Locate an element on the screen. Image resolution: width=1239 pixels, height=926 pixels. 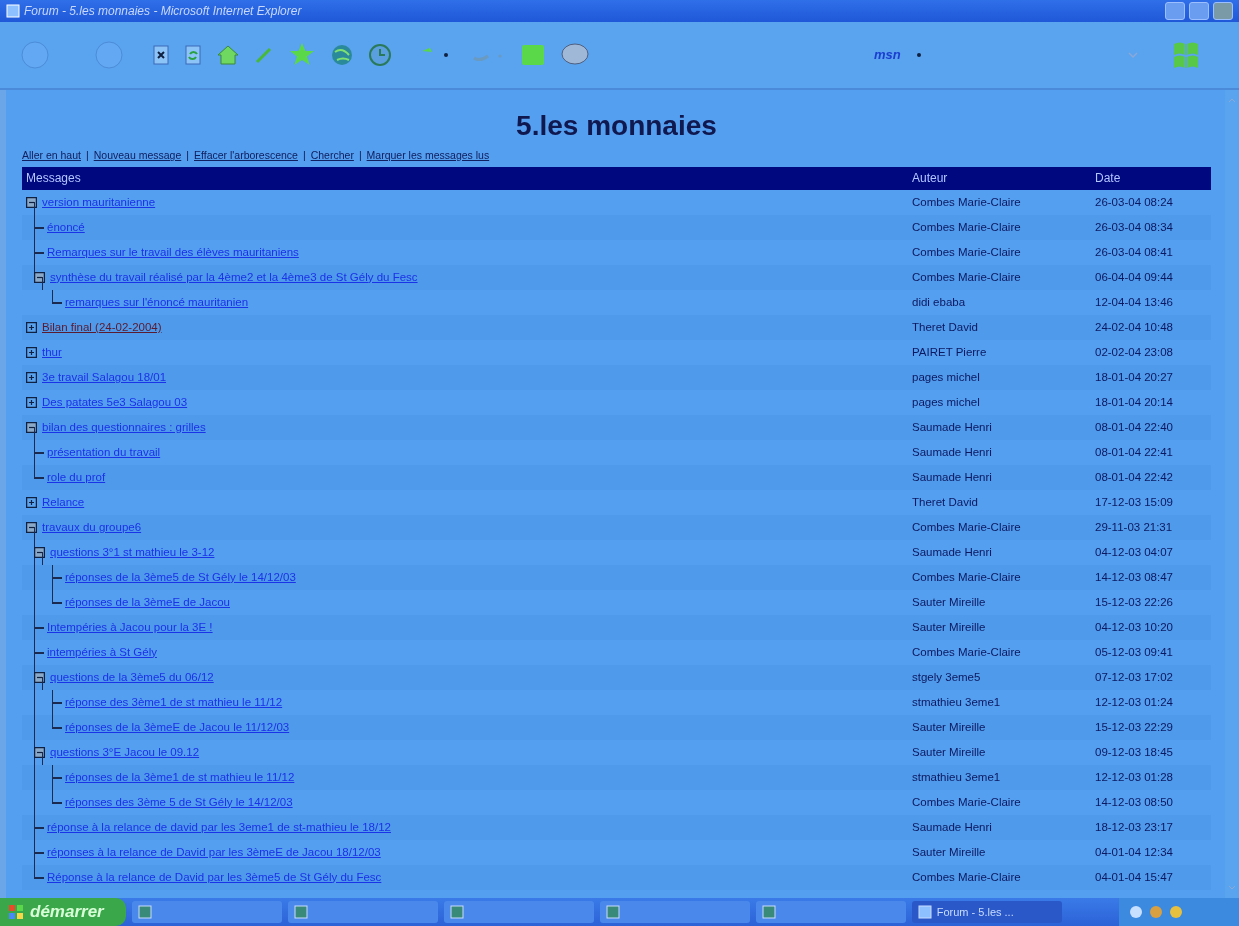
date-cell-text: 18-01-04 20:14 is located at coordinates (1134, 402).